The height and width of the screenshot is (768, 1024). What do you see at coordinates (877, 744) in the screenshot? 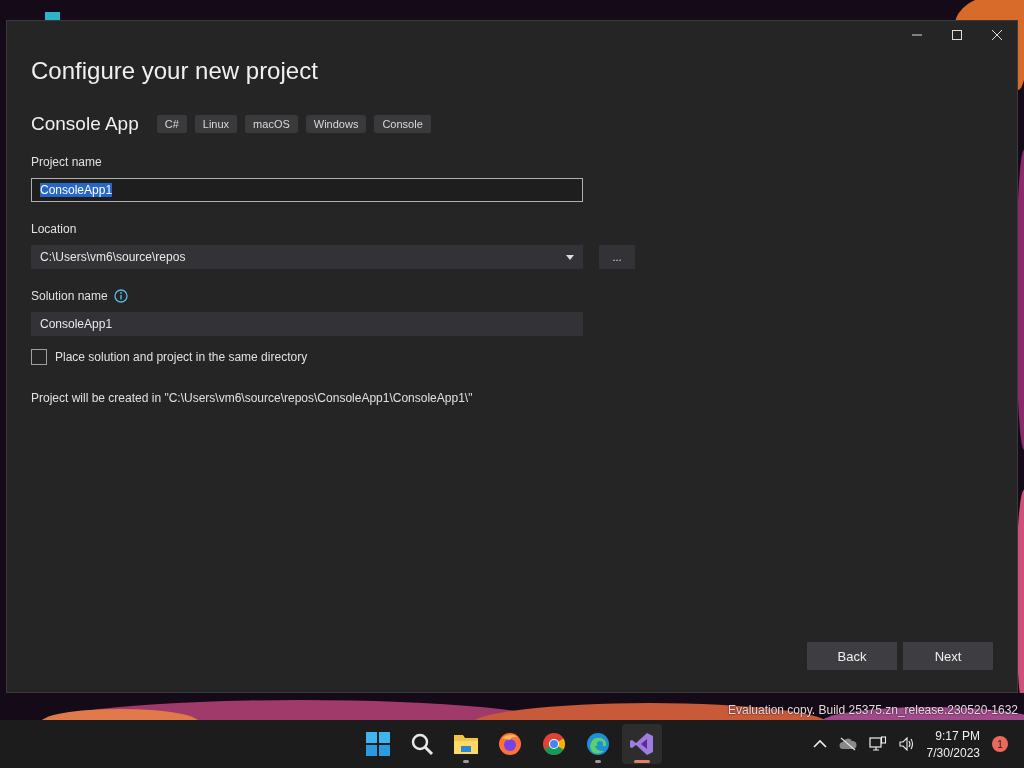
I see `network-icon` at bounding box center [877, 744].